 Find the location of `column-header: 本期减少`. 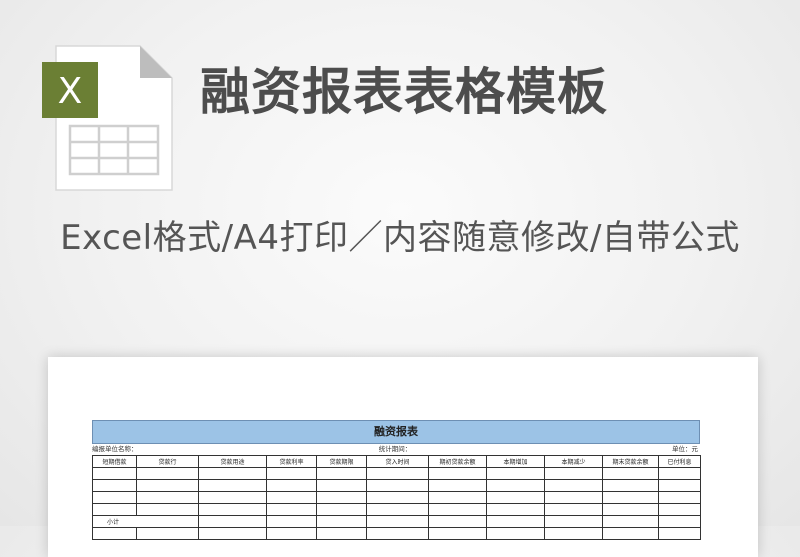

column-header: 本期减少 is located at coordinates (573, 461).